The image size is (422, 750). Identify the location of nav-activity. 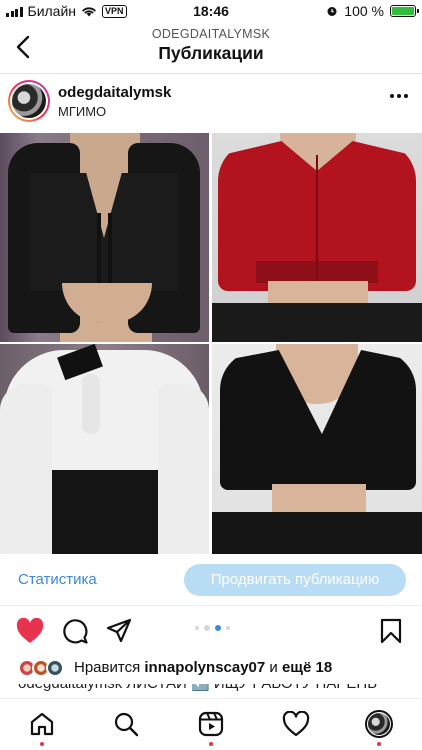
(296, 724).